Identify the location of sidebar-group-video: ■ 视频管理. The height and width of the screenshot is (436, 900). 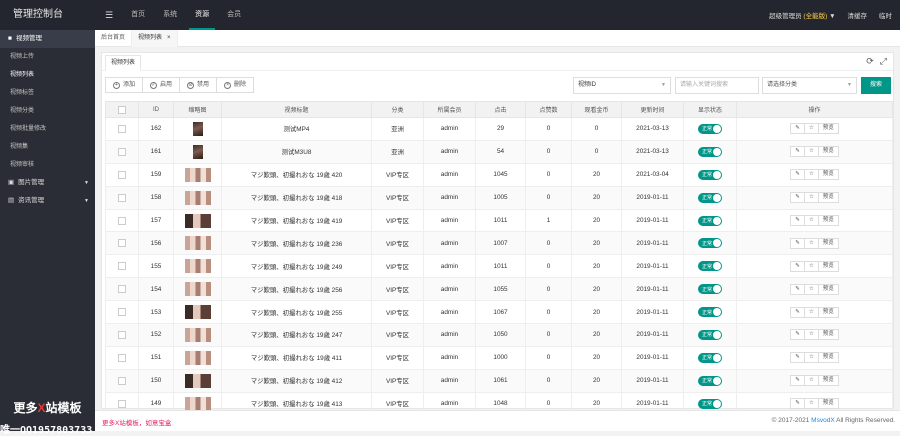
(47, 39).